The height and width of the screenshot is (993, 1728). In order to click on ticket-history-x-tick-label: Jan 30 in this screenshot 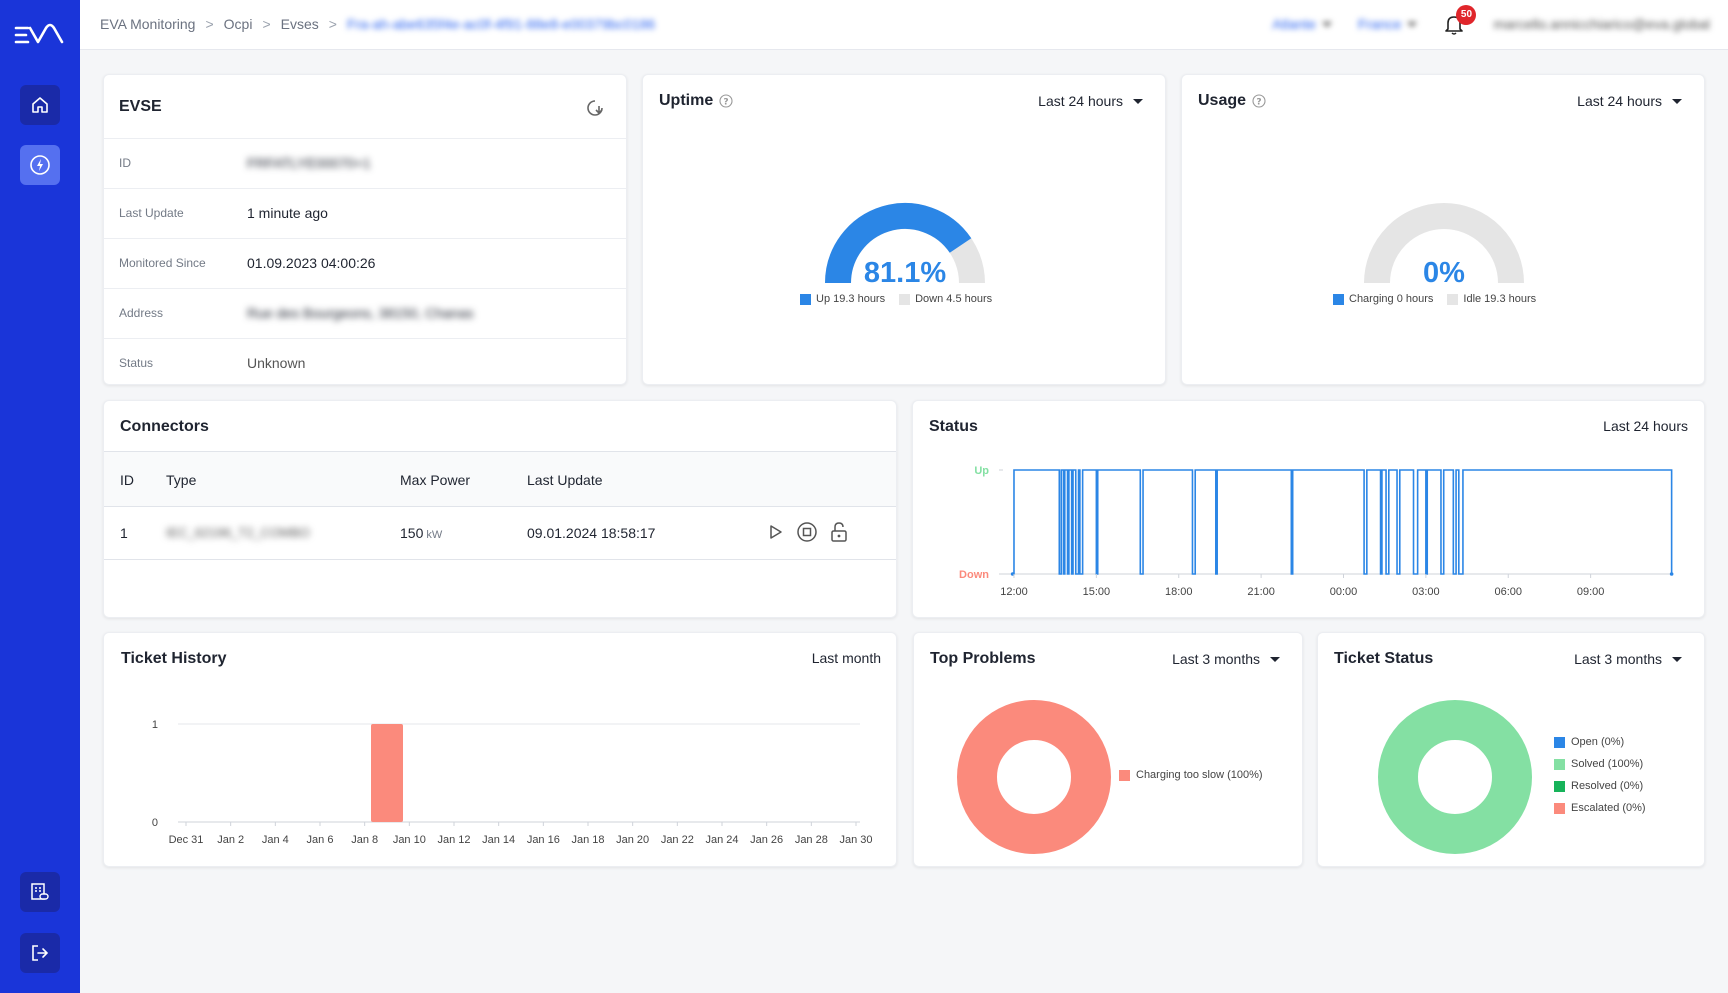, I will do `click(855, 840)`.